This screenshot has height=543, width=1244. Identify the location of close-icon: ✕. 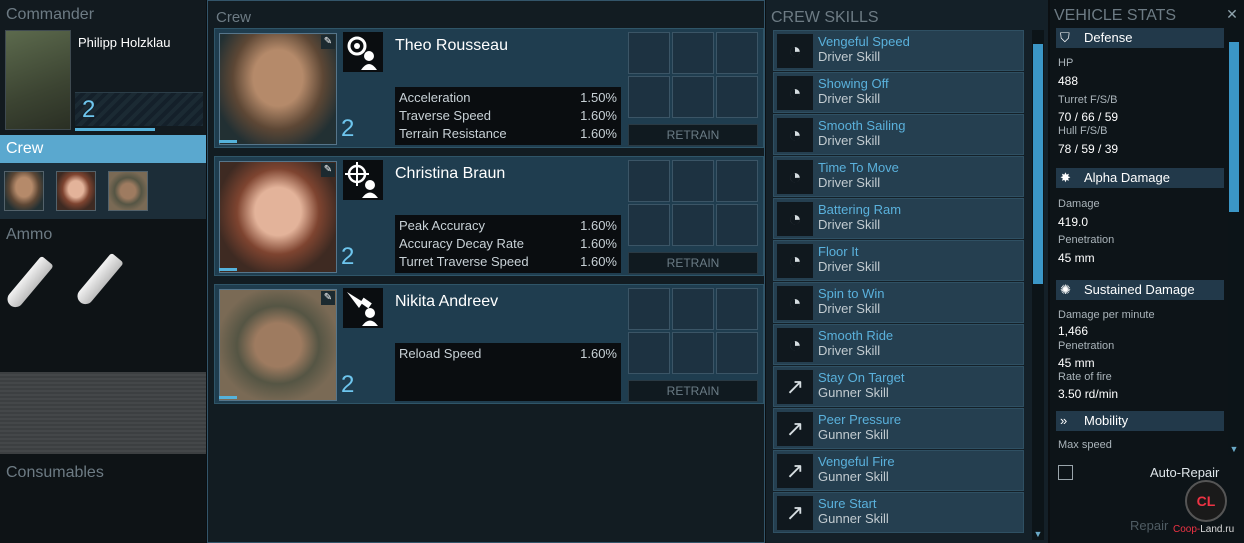
(1232, 14).